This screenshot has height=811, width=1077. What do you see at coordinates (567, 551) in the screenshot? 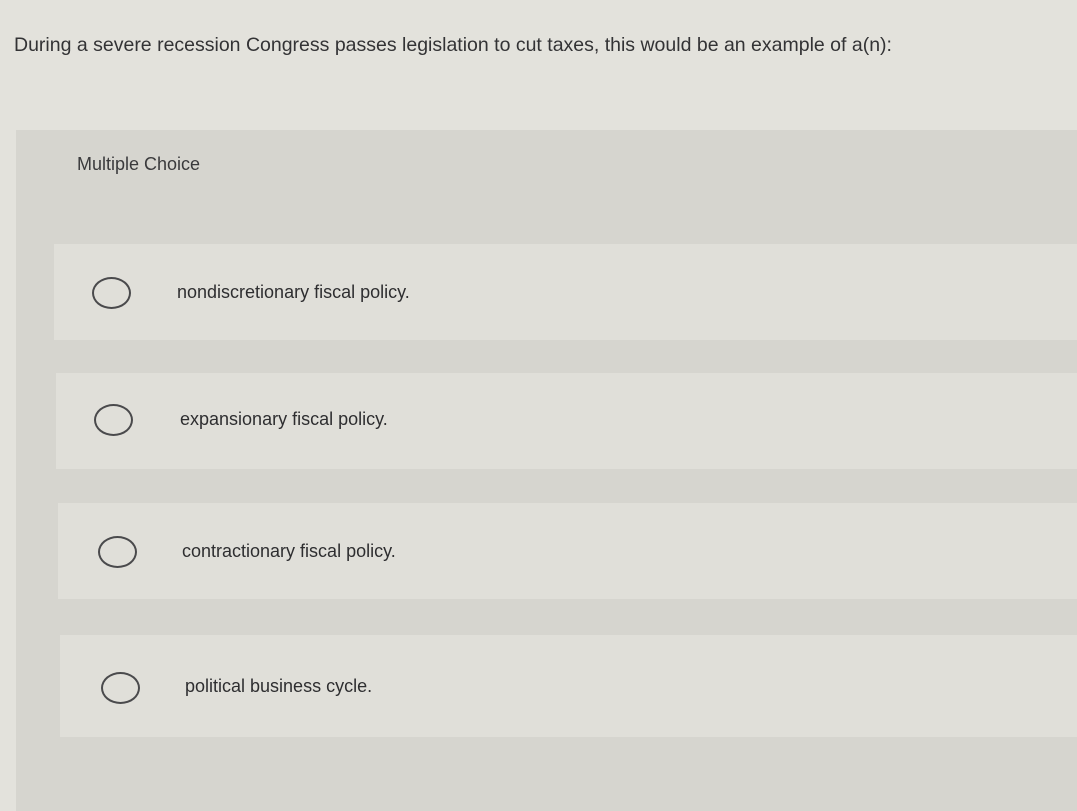
I see `answer-option-3: contractionary fiscal policy.` at bounding box center [567, 551].